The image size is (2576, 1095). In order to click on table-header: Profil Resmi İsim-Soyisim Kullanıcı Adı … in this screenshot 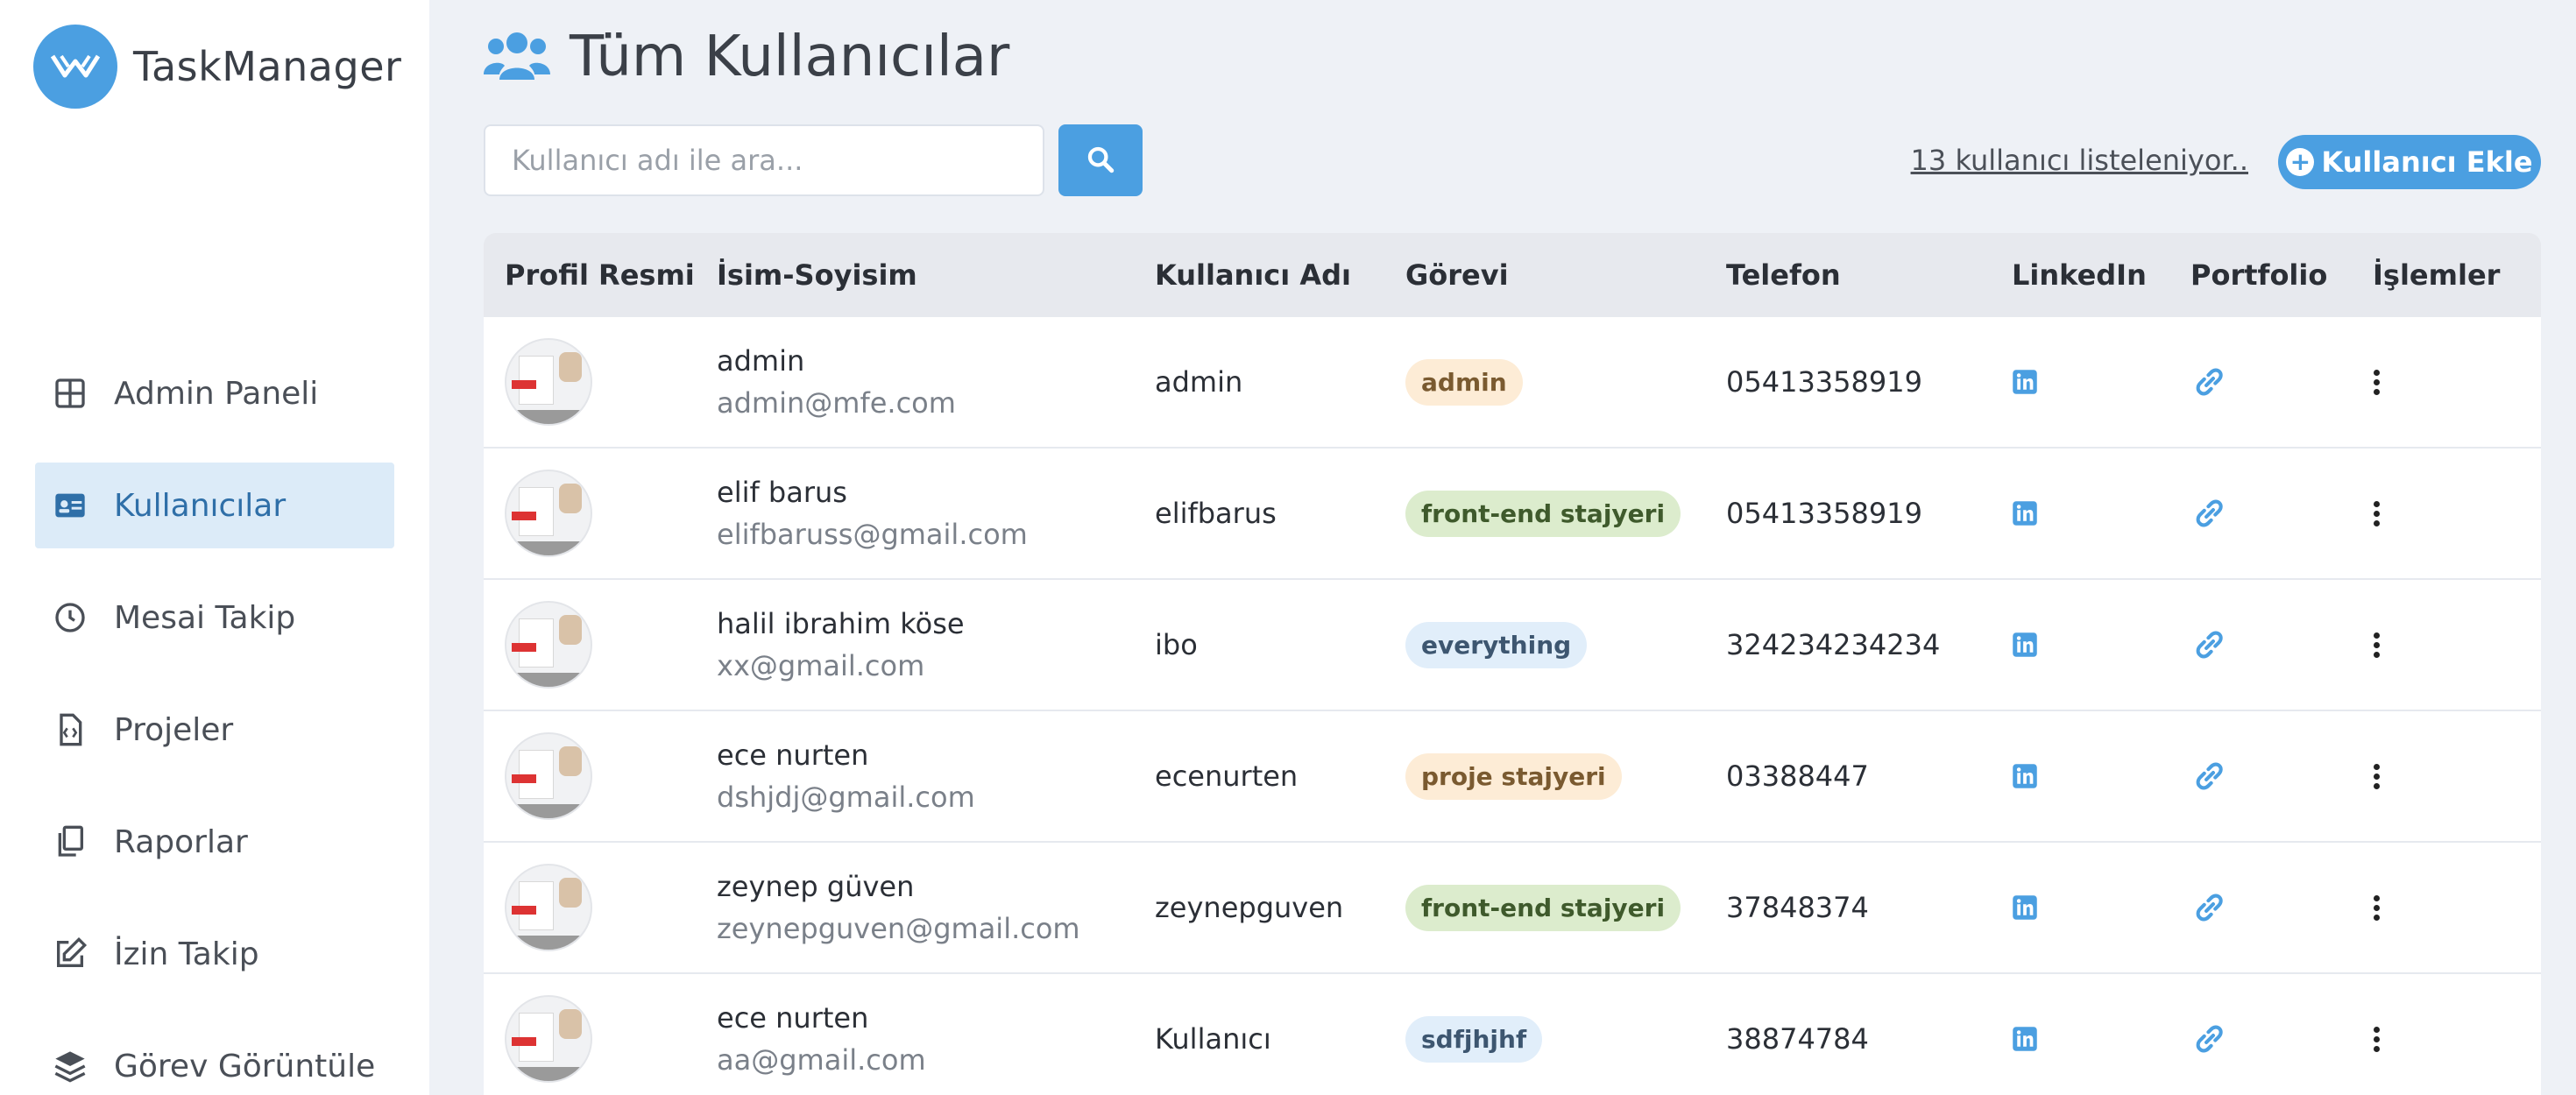, I will do `click(1512, 275)`.